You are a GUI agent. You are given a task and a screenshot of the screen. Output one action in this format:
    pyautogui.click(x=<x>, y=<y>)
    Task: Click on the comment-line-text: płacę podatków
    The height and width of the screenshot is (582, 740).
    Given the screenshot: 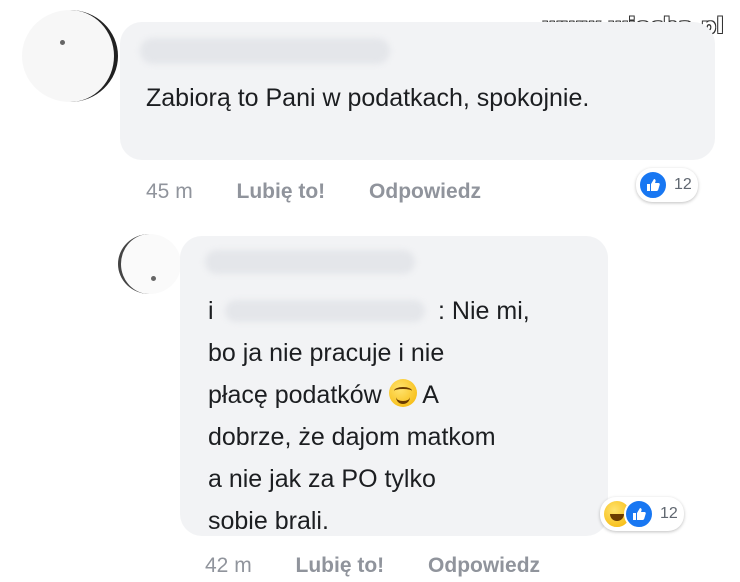 What is the action you would take?
    pyautogui.click(x=295, y=395)
    